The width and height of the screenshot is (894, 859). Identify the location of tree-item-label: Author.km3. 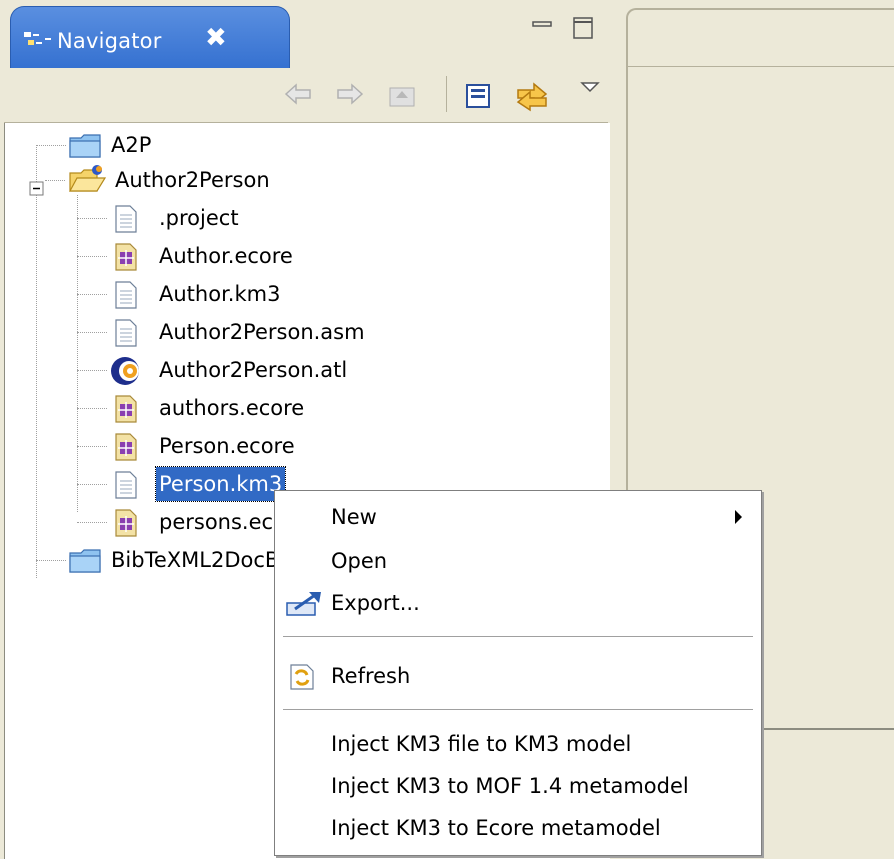
(220, 294).